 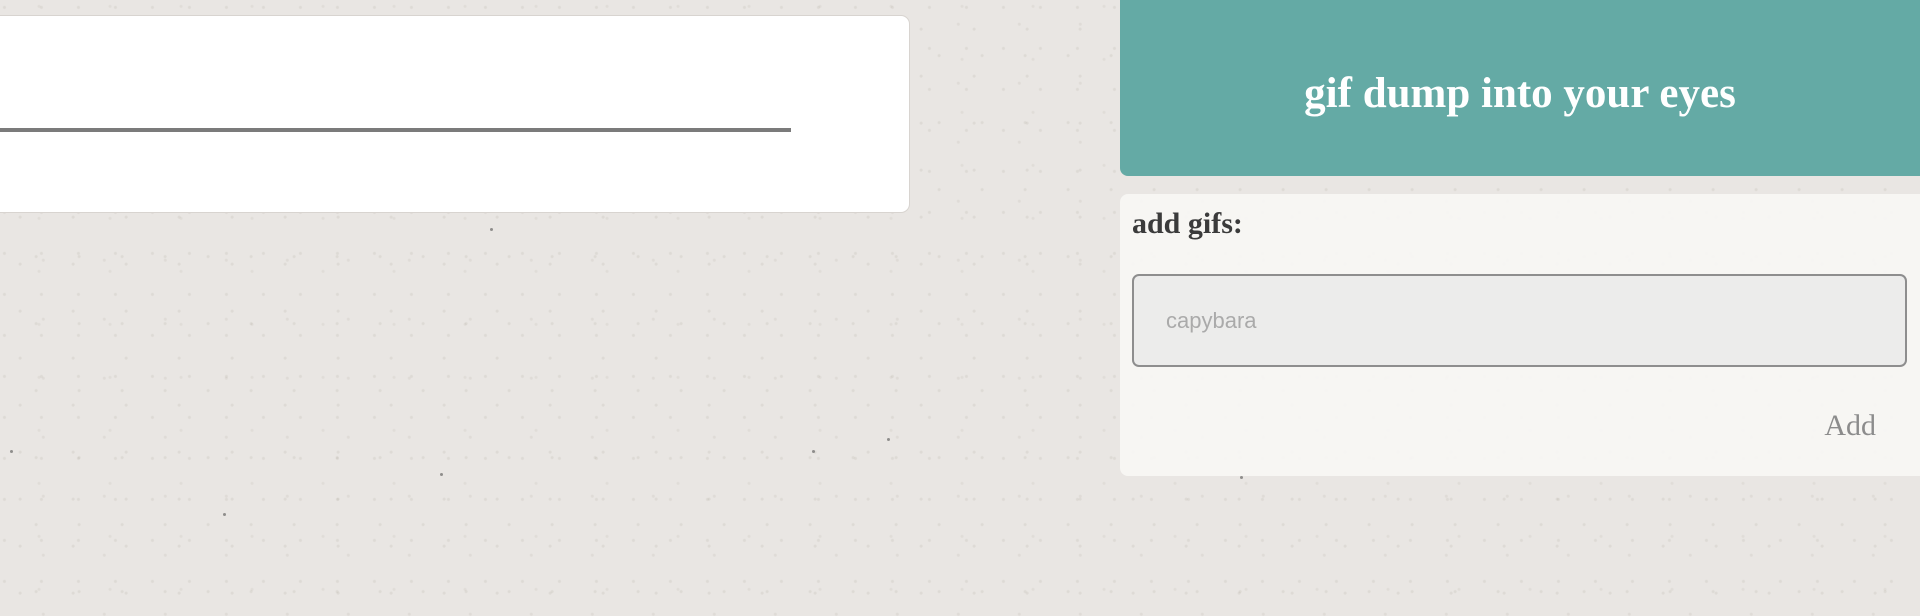 What do you see at coordinates (1520, 93) in the screenshot?
I see `site-title: gif dump into your eyes` at bounding box center [1520, 93].